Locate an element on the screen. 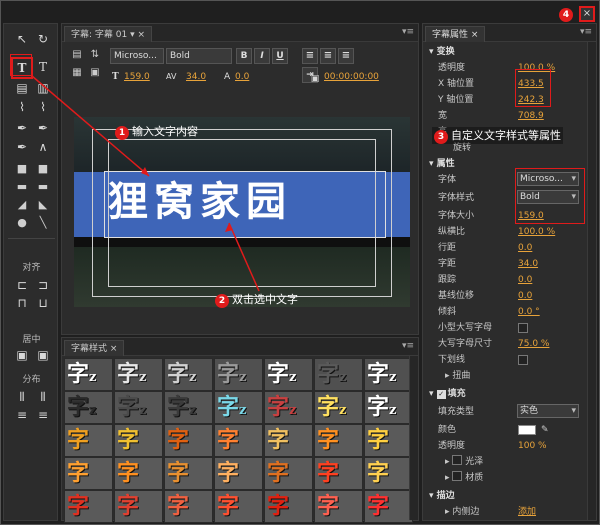  annotation-4: 4 is located at coordinates (567, 14).